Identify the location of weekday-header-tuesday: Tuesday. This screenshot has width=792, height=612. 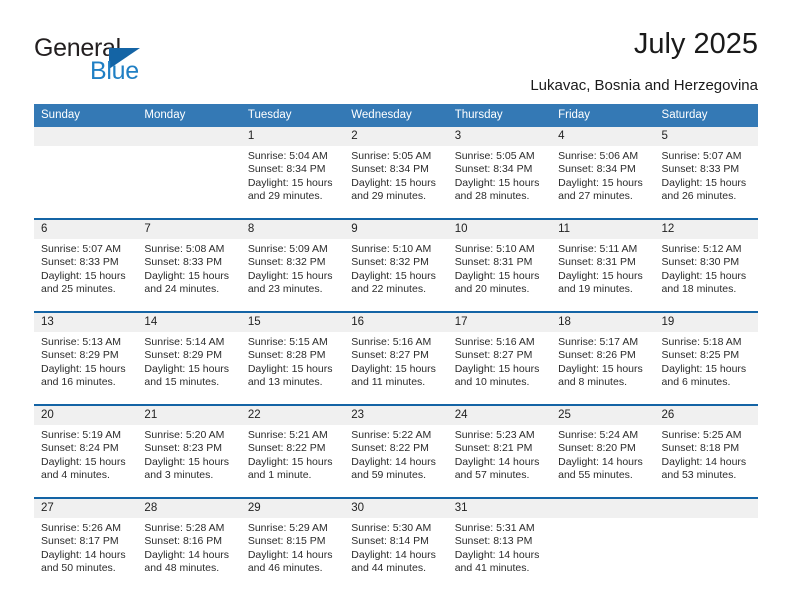
(292, 115).